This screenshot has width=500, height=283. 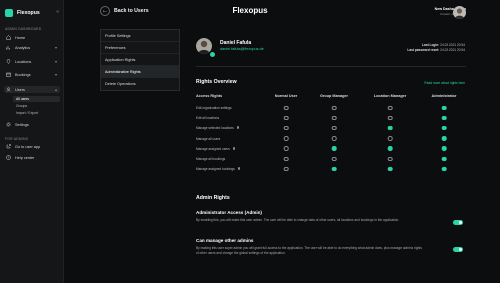 I want to click on sidebar-item-label: Users, so click(x=20, y=89).